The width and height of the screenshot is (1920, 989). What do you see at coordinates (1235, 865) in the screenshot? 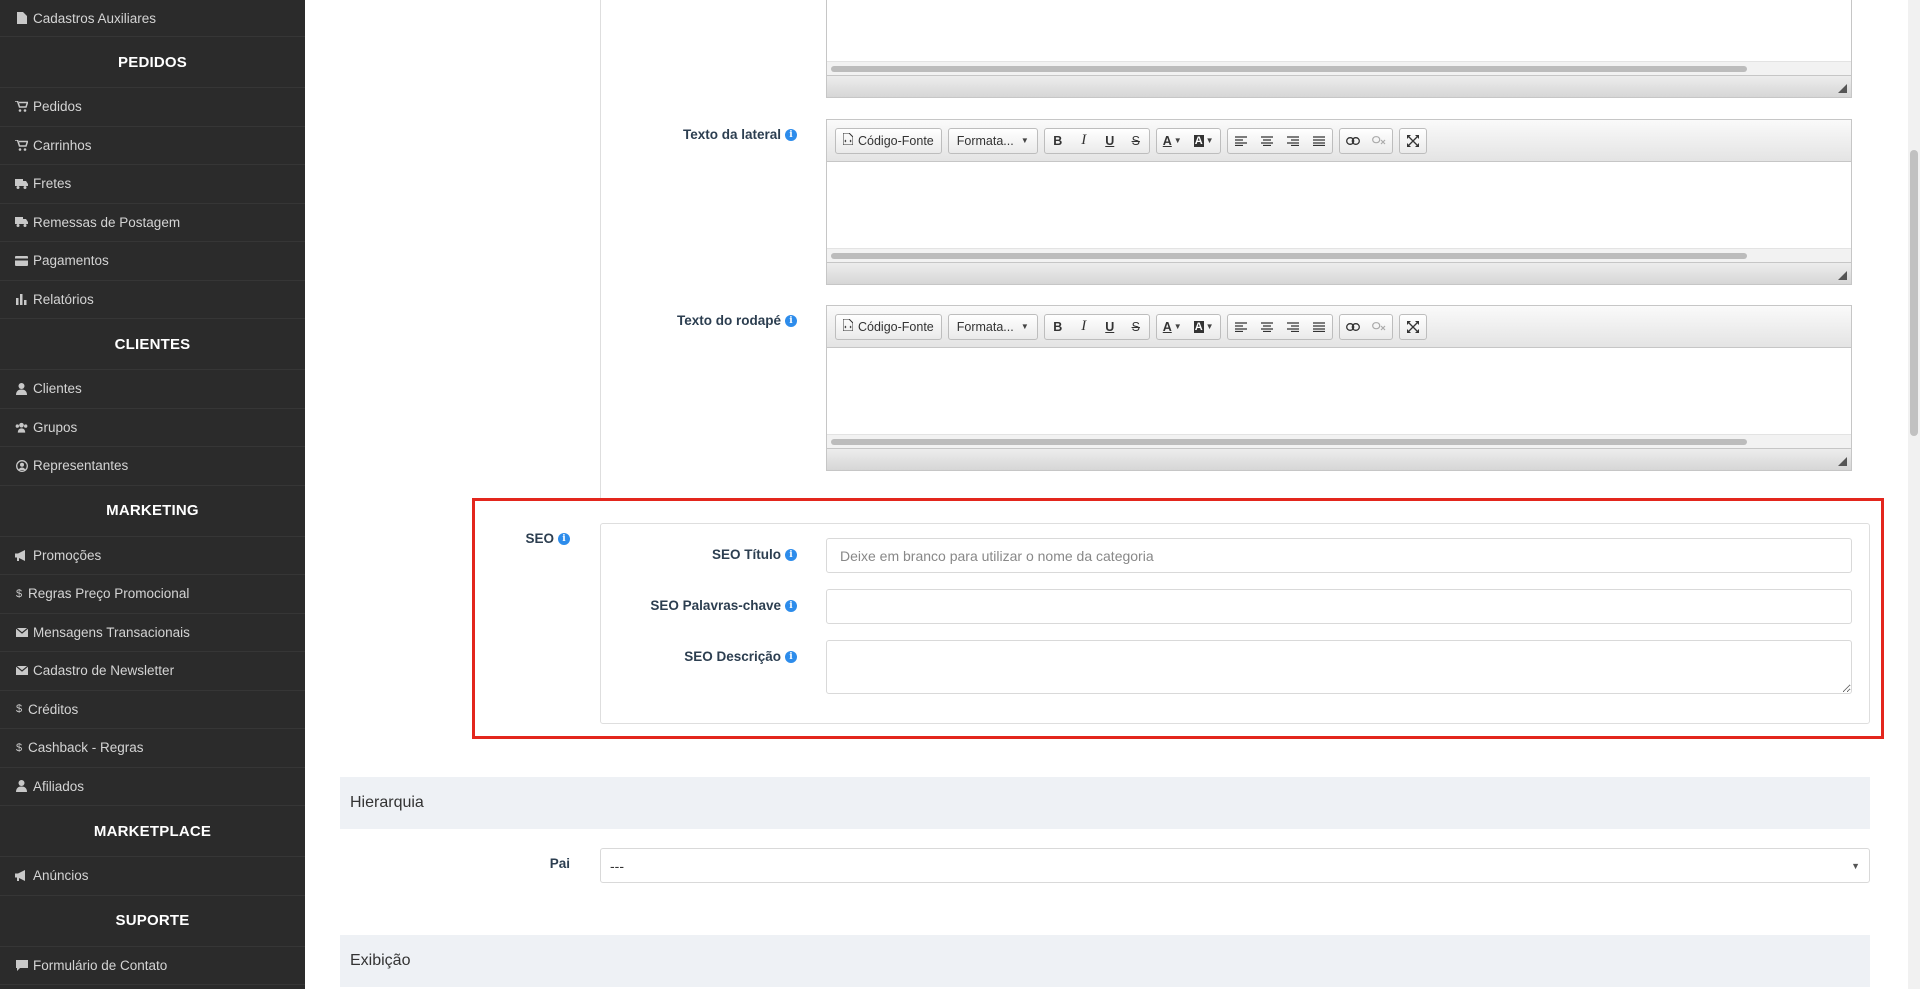
I see `parent-select: --- ▼` at bounding box center [1235, 865].